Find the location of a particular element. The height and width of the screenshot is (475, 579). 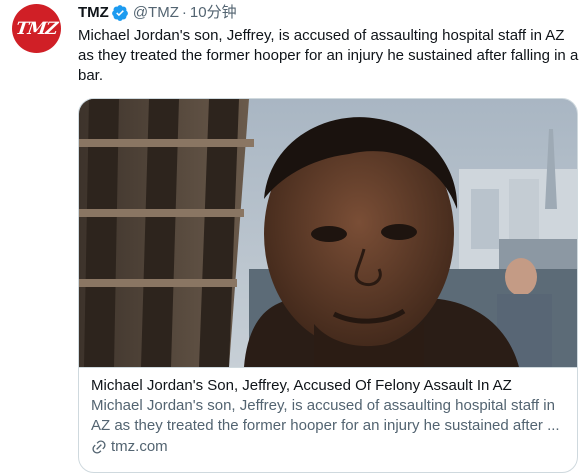

card-domain: tmz.com is located at coordinates (329, 447).